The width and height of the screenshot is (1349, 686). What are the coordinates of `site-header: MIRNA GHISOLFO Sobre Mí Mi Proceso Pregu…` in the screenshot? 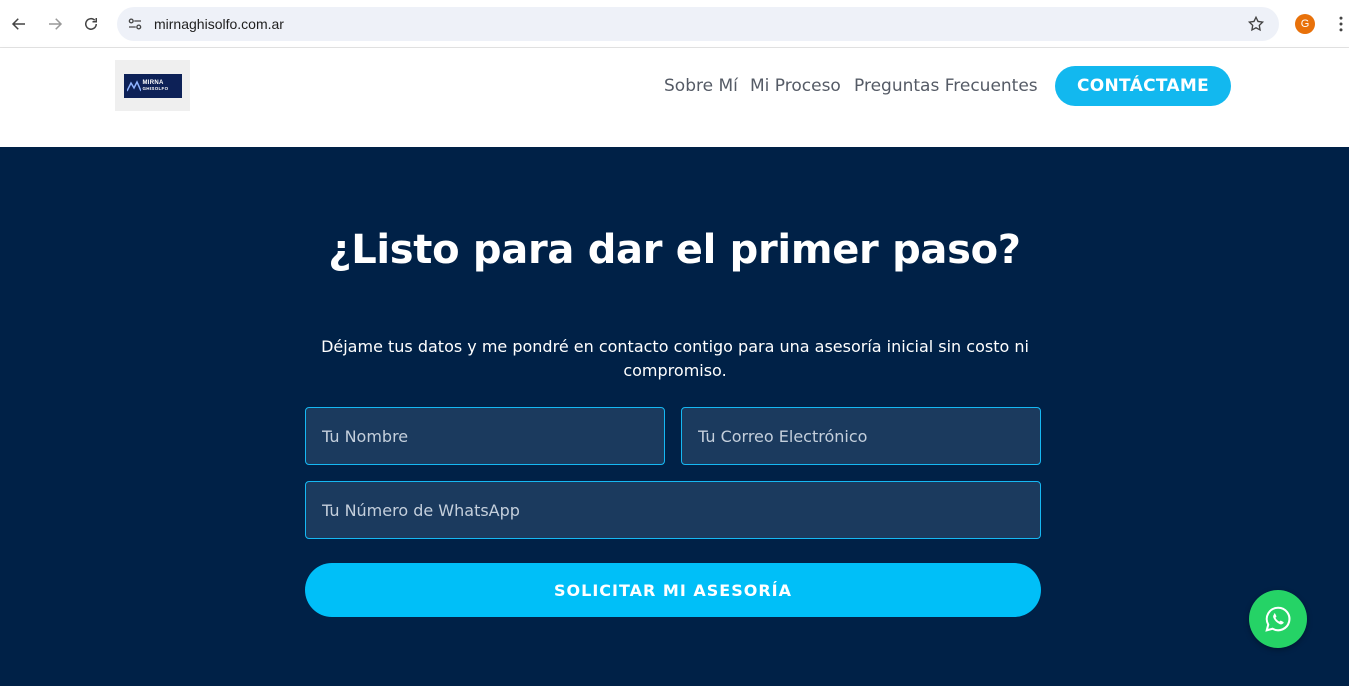 It's located at (674, 86).